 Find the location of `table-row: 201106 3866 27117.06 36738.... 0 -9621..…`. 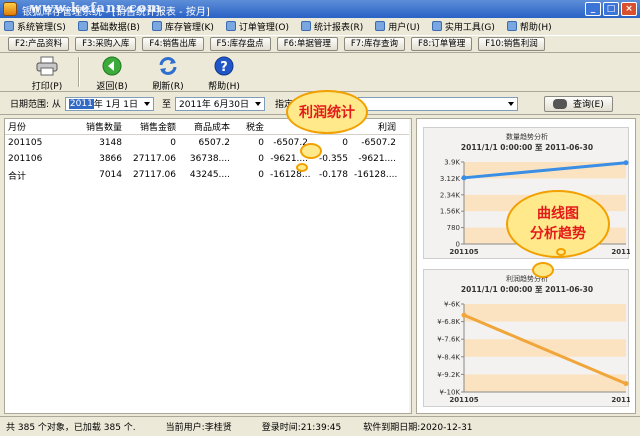

table-row: 201106 3866 27117.06 36738.... 0 -9621..… is located at coordinates (208, 159).